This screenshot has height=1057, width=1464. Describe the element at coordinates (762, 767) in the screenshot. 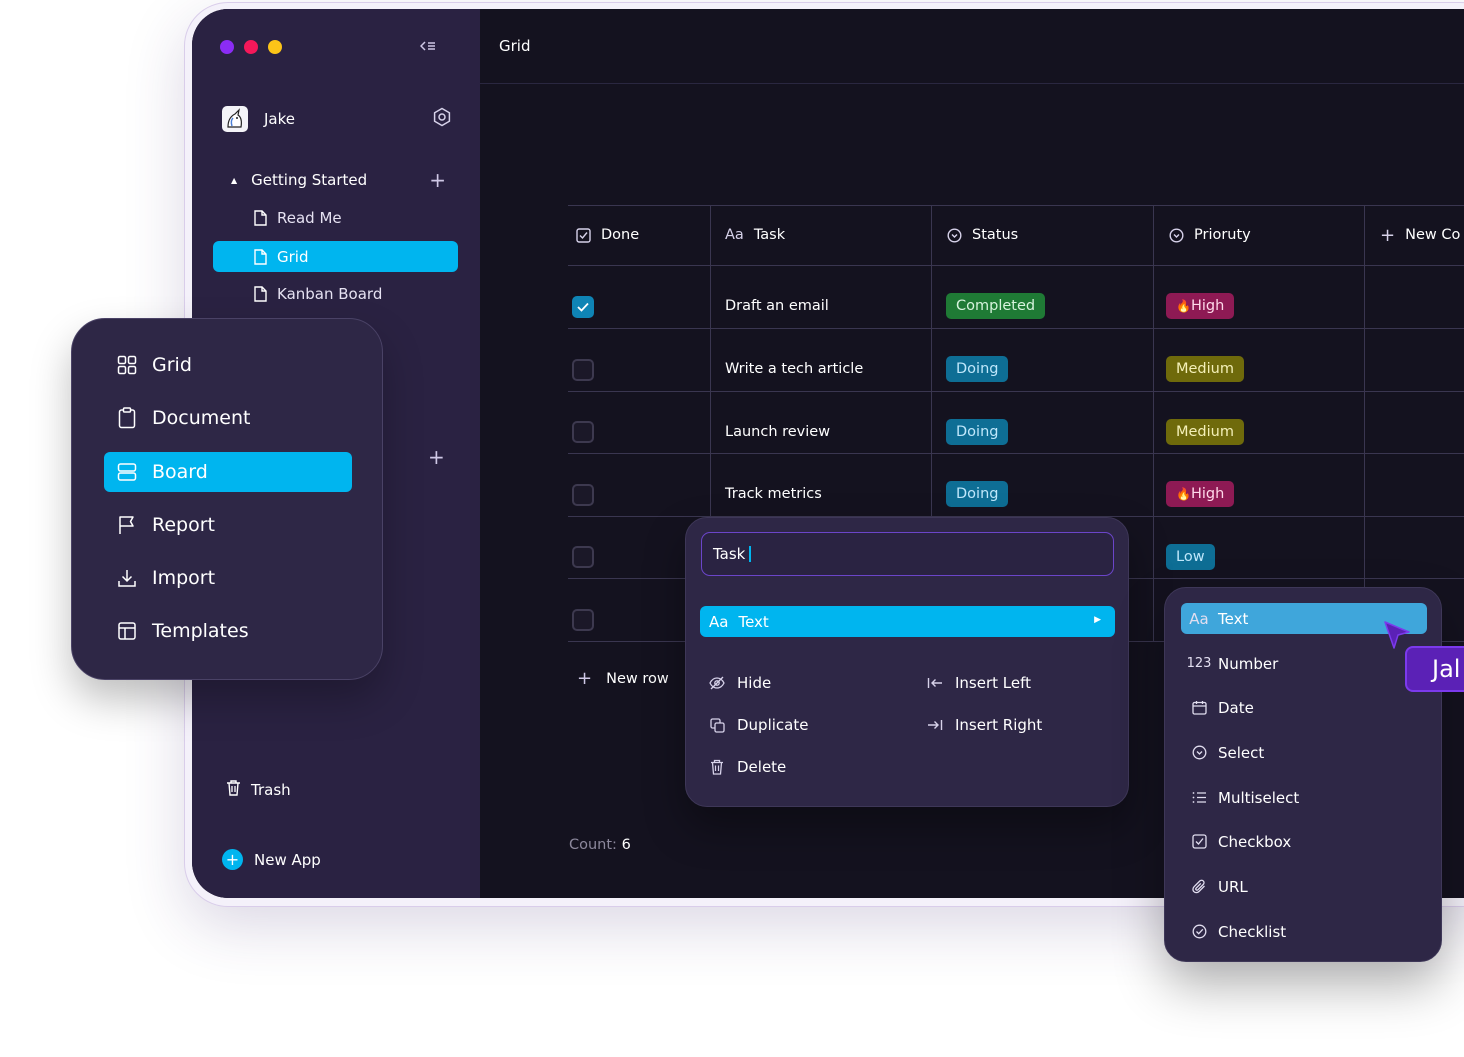

I see `delete-label: Delete` at that location.